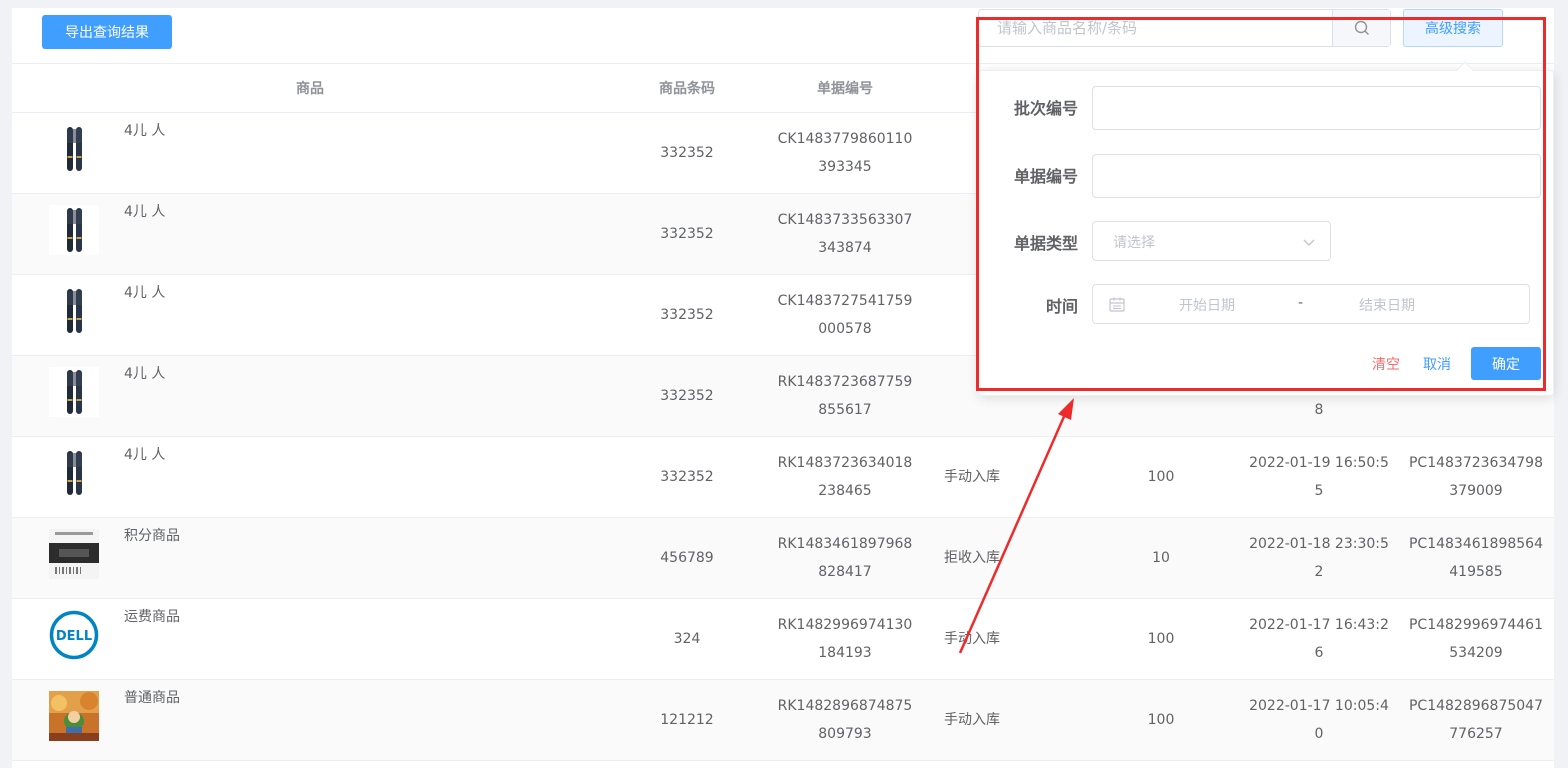 Image resolution: width=1568 pixels, height=768 pixels. I want to click on product-name: 普通商品, so click(152, 698).